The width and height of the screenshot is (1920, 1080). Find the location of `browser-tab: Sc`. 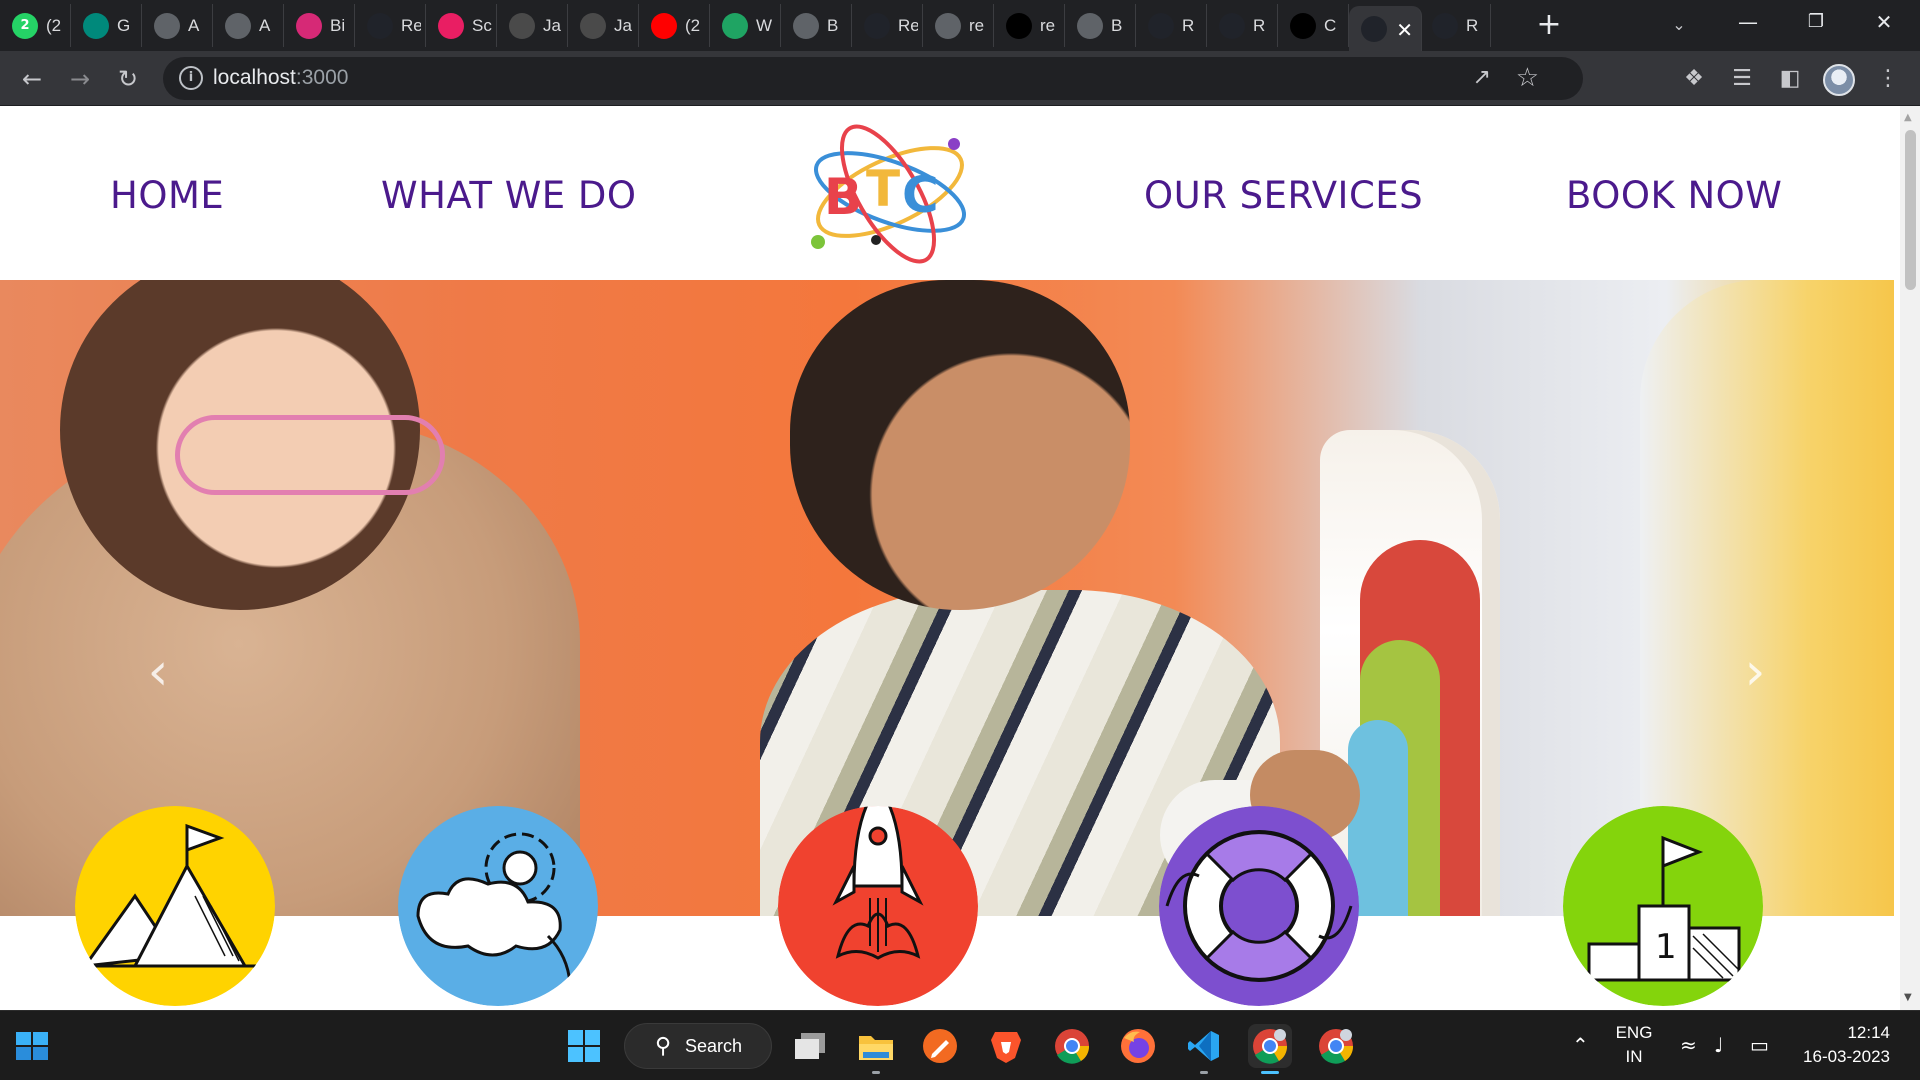

browser-tab: Sc is located at coordinates (461, 25).